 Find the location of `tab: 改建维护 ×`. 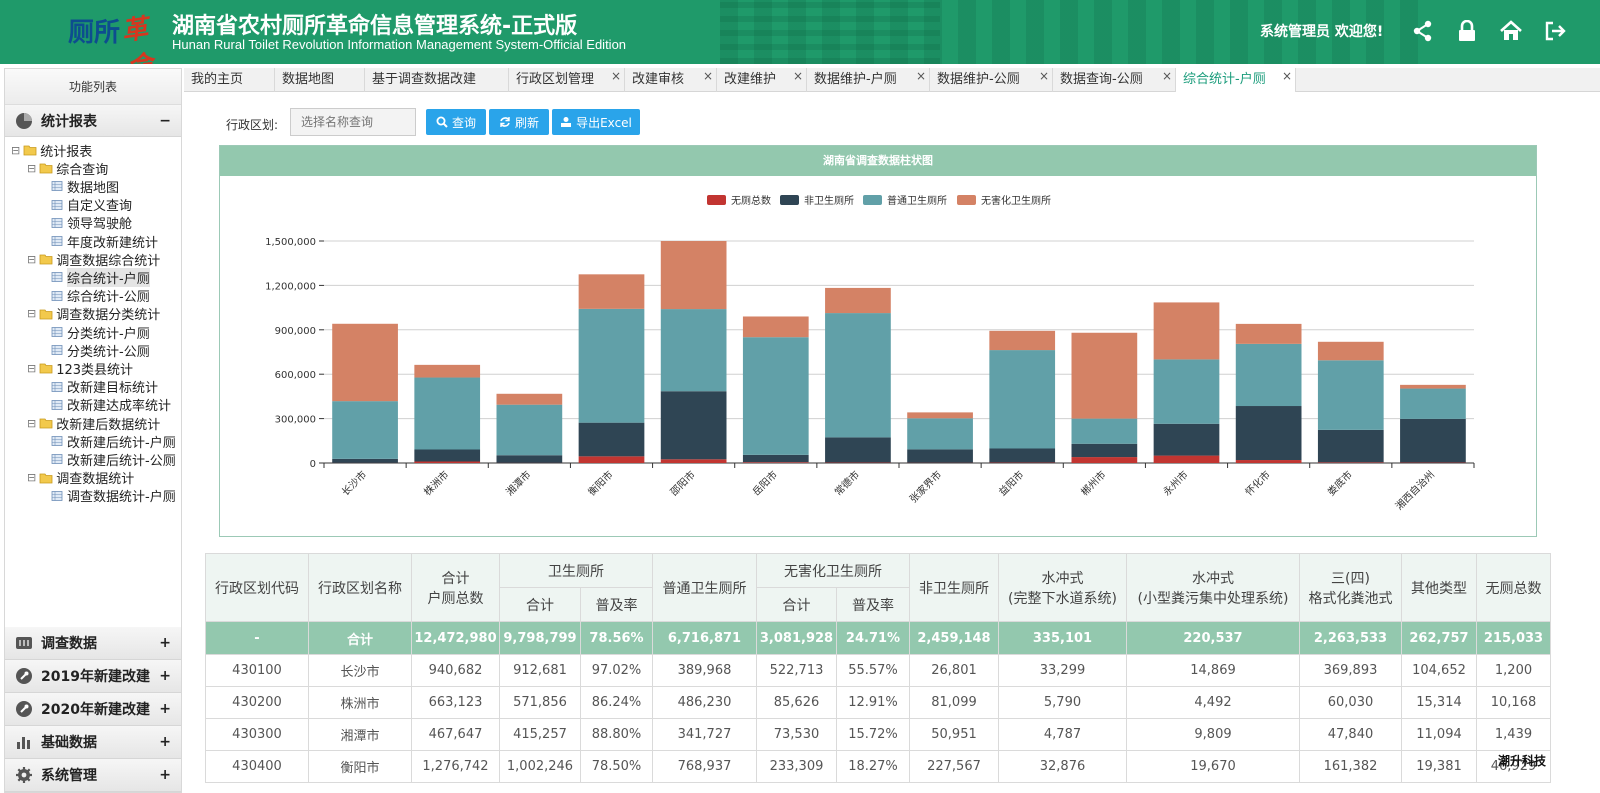

tab: 改建维护 × is located at coordinates (762, 80).